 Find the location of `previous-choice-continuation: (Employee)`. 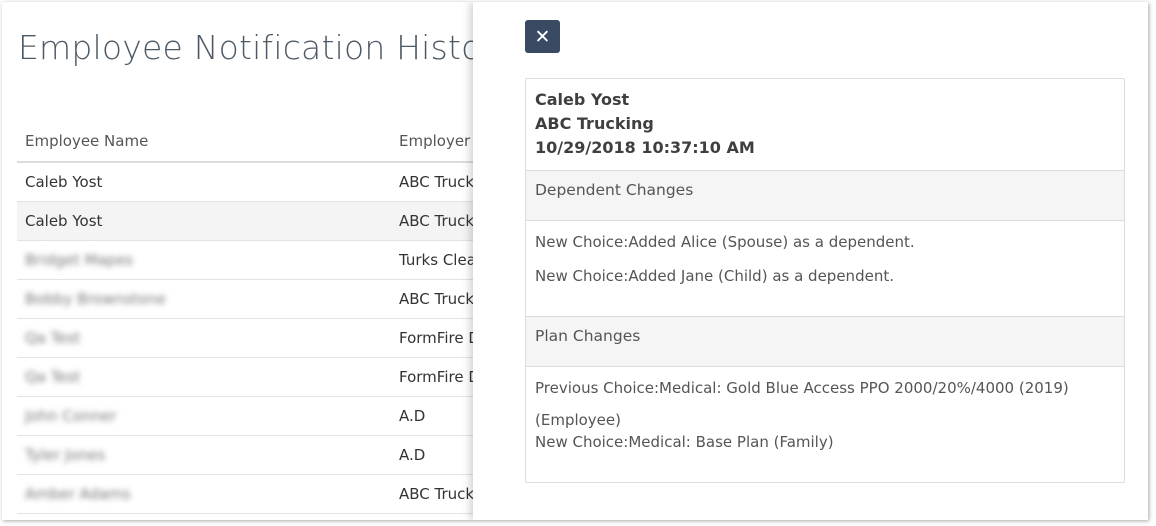

previous-choice-continuation: (Employee) is located at coordinates (578, 420).